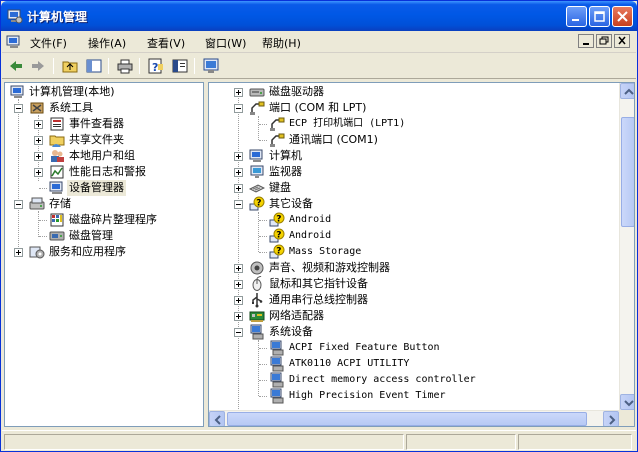 The image size is (638, 452). What do you see at coordinates (104, 188) in the screenshot?
I see `tree-item-device-manager: 设备管理器` at bounding box center [104, 188].